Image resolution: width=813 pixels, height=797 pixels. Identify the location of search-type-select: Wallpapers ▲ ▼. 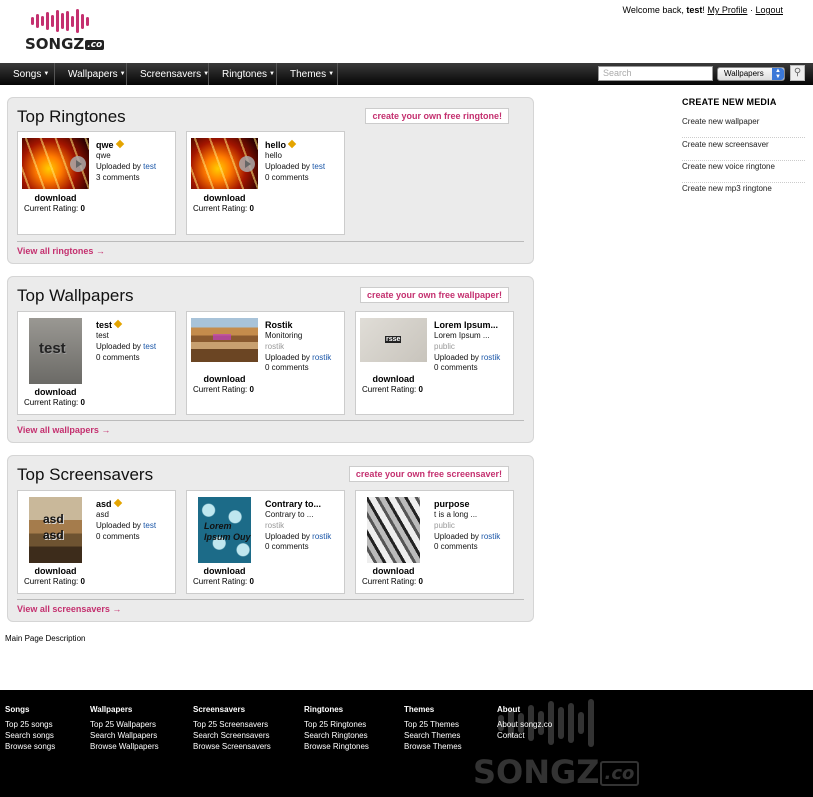
(751, 74).